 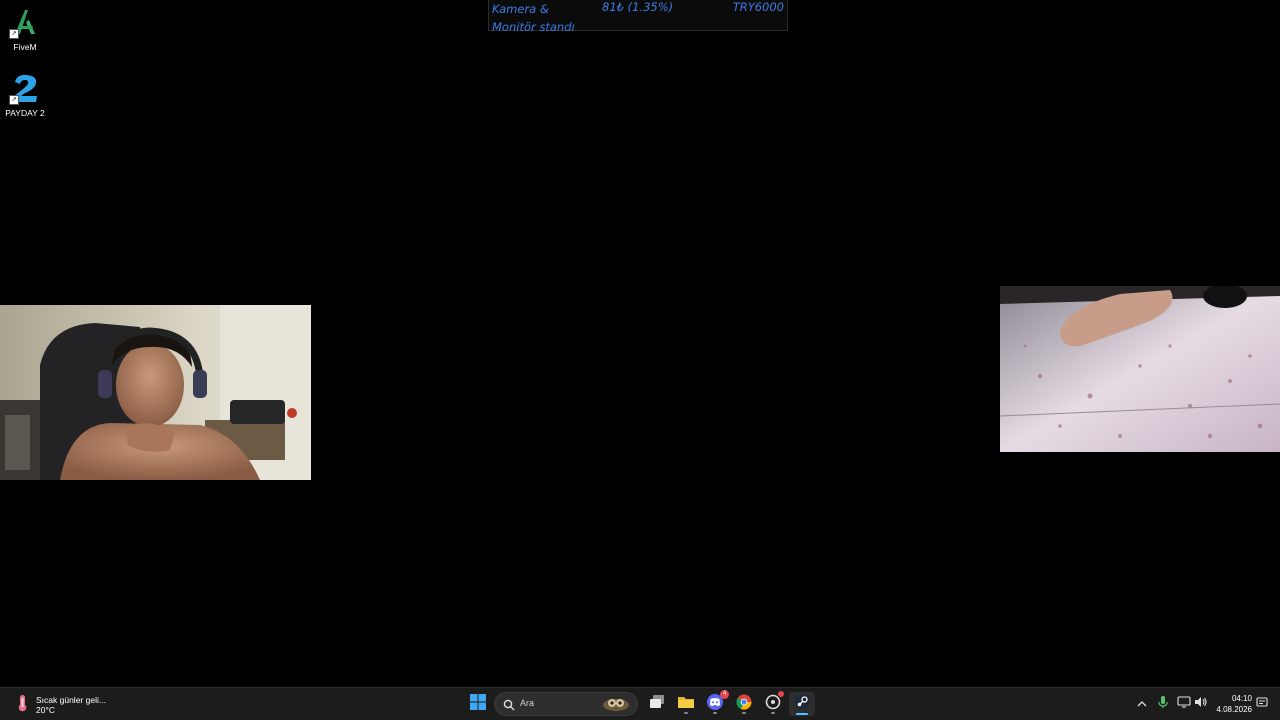 I want to click on fivem-icon: ↗, so click(x=25, y=22).